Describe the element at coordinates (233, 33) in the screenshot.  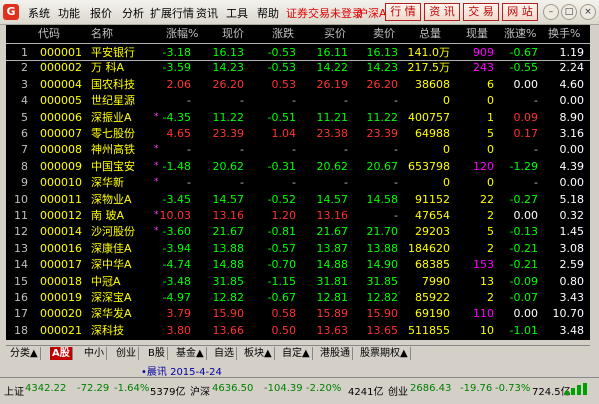
I see `header-price: 现价` at that location.